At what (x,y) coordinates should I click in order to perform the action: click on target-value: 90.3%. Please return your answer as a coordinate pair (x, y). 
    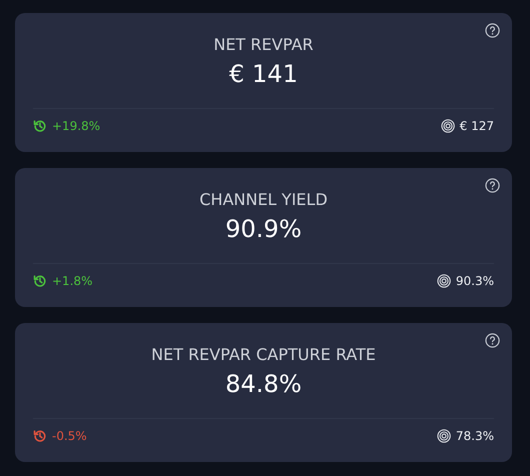
    Looking at the image, I should click on (475, 281).